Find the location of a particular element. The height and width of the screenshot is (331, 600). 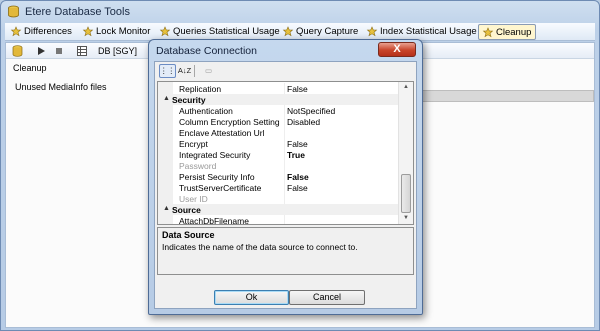

category-label: Source is located at coordinates (186, 210).